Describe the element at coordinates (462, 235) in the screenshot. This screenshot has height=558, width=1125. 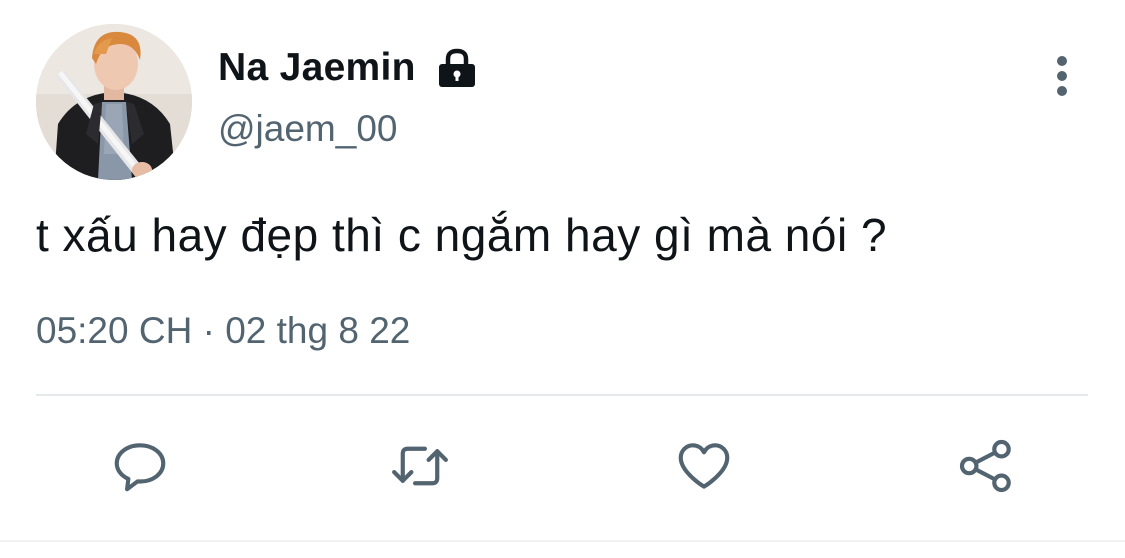
I see `tweet-text: t xấu hay đẹp thì c ngắm hay gì mà nói ?` at that location.